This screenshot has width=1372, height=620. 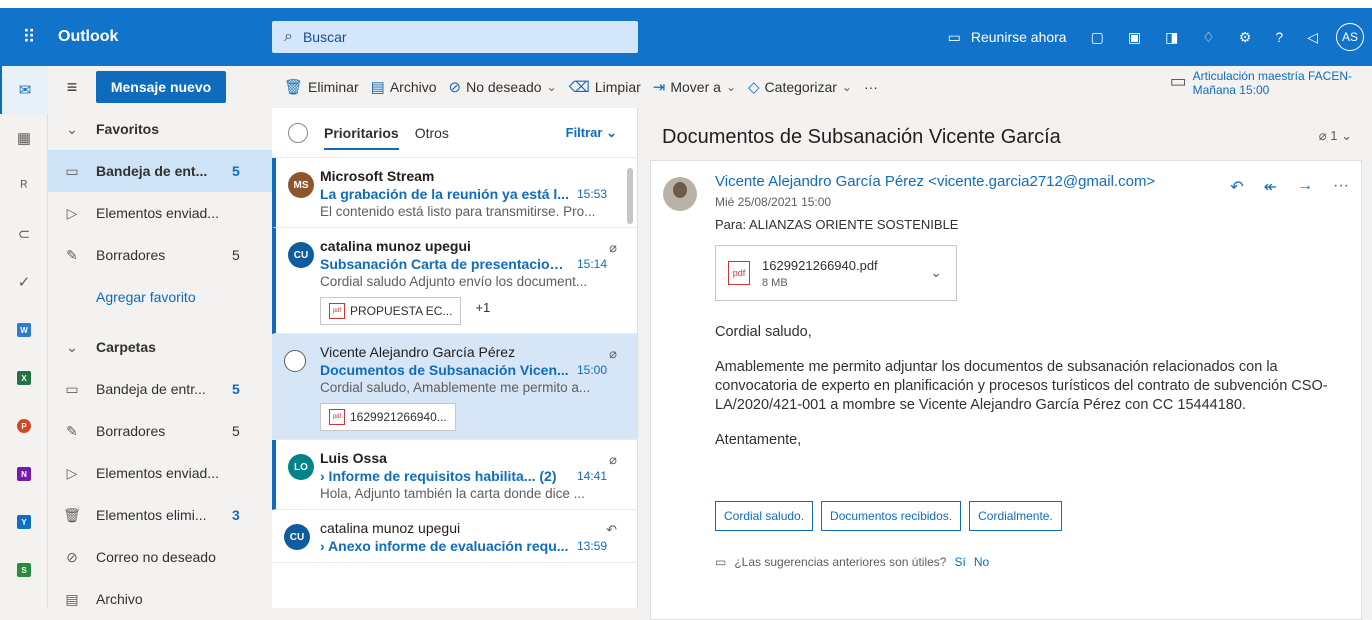 What do you see at coordinates (605, 87) in the screenshot?
I see `sweep-button: ⌫ Limpiar` at bounding box center [605, 87].